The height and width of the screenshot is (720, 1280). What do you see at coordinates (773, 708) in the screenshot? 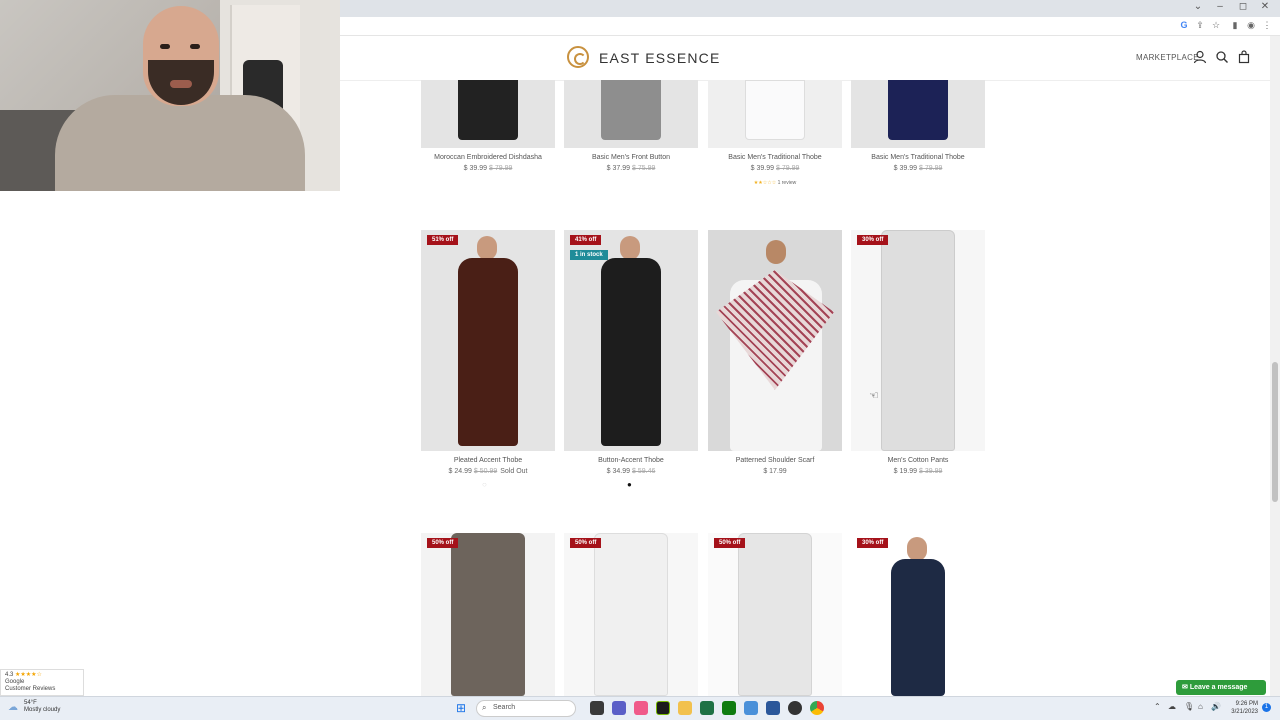
I see `word-icon` at bounding box center [773, 708].